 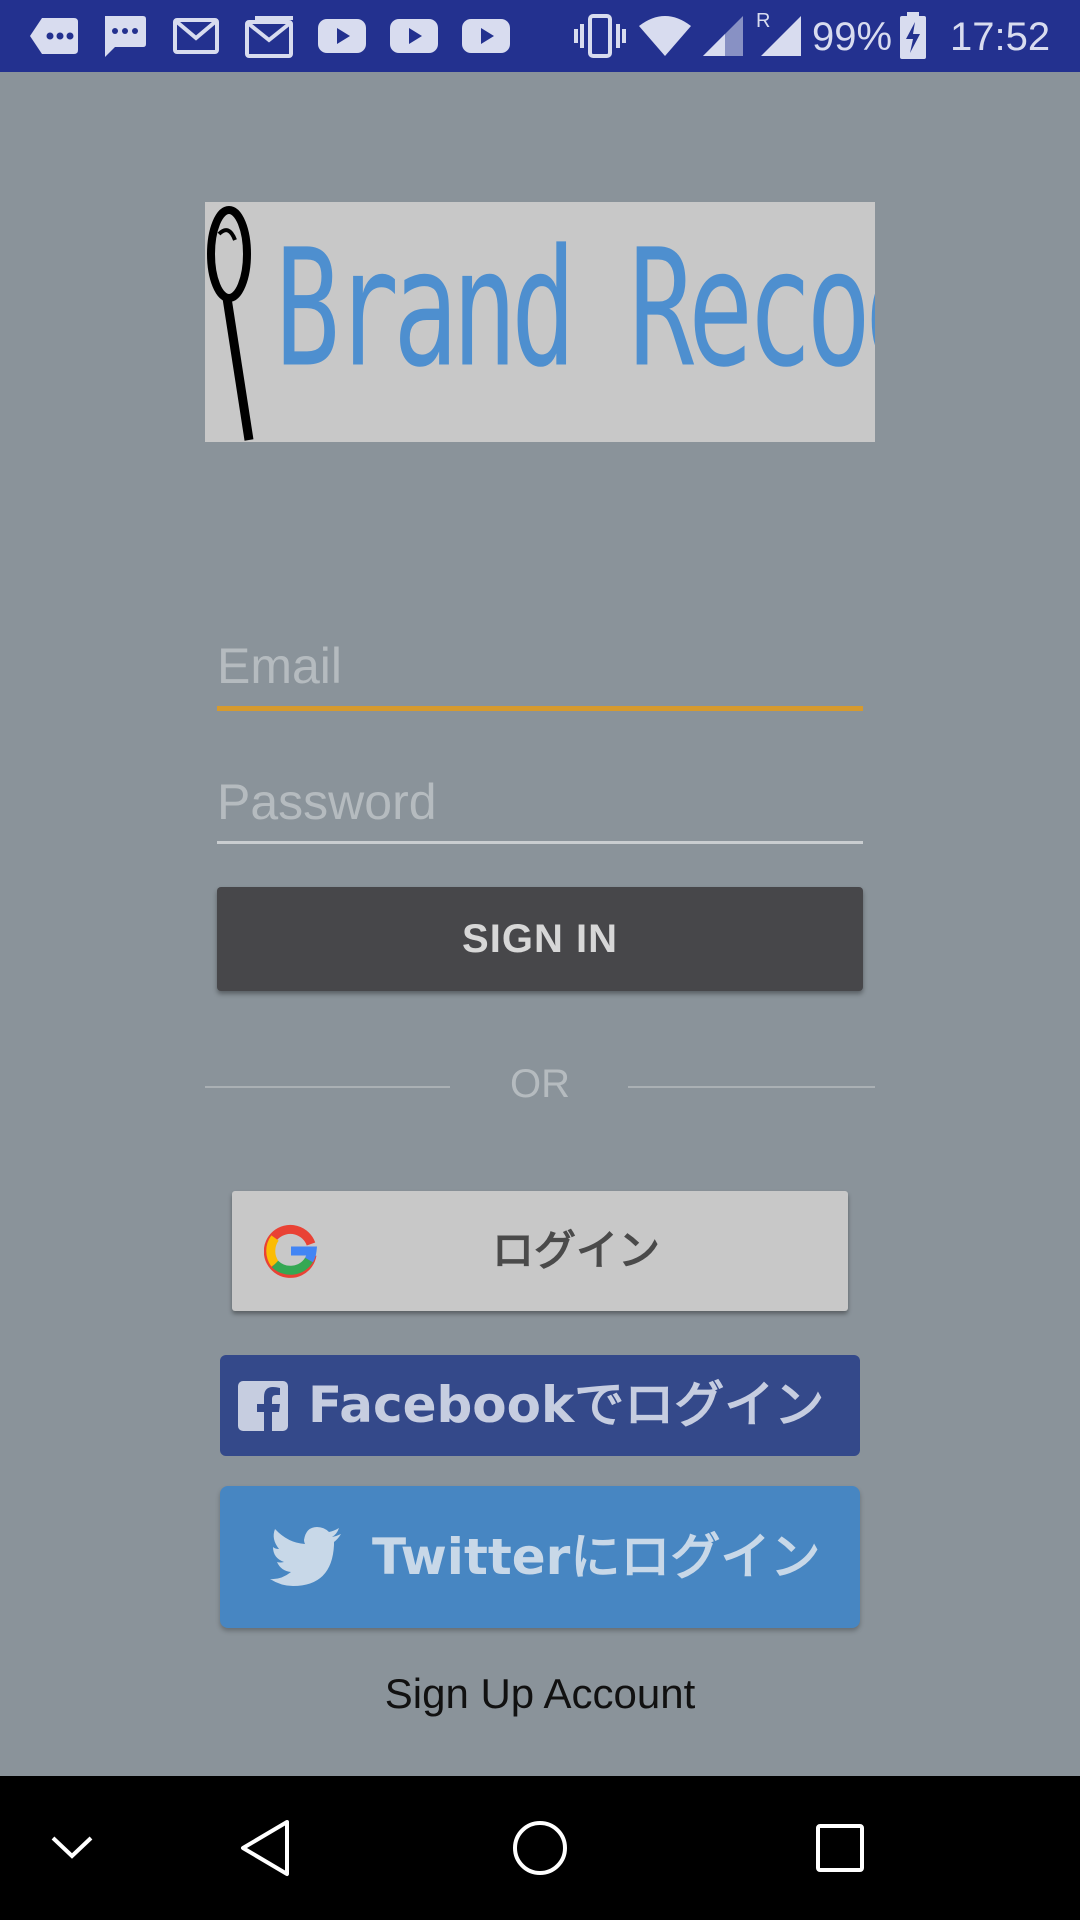 I want to click on facebook-login-button: Facebookでログイン, so click(x=540, y=1405).